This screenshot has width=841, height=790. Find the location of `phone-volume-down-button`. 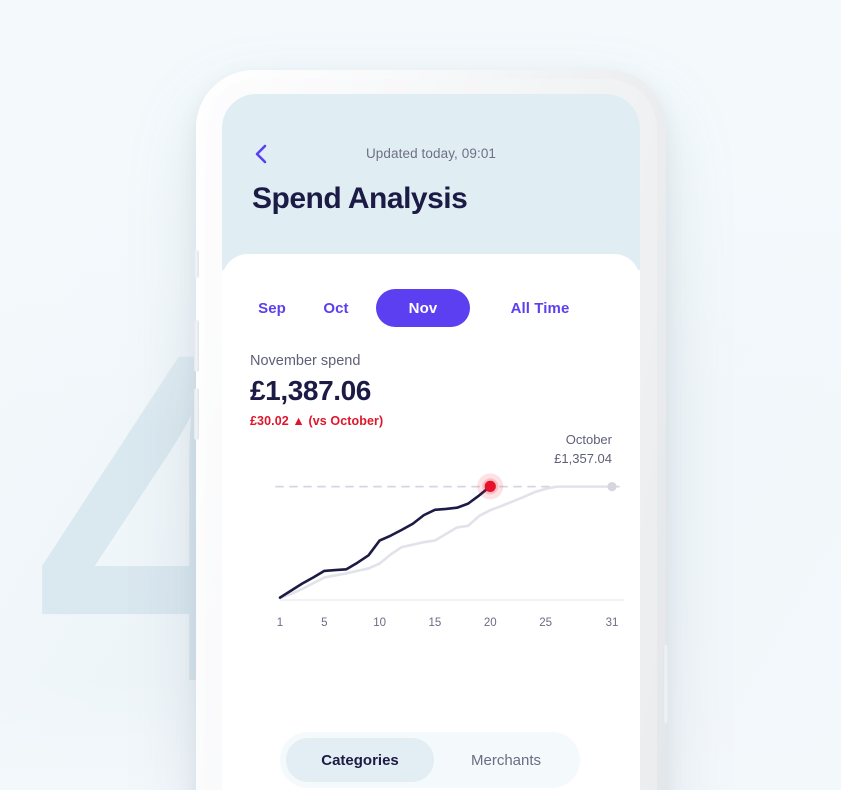

phone-volume-down-button is located at coordinates (196, 414).